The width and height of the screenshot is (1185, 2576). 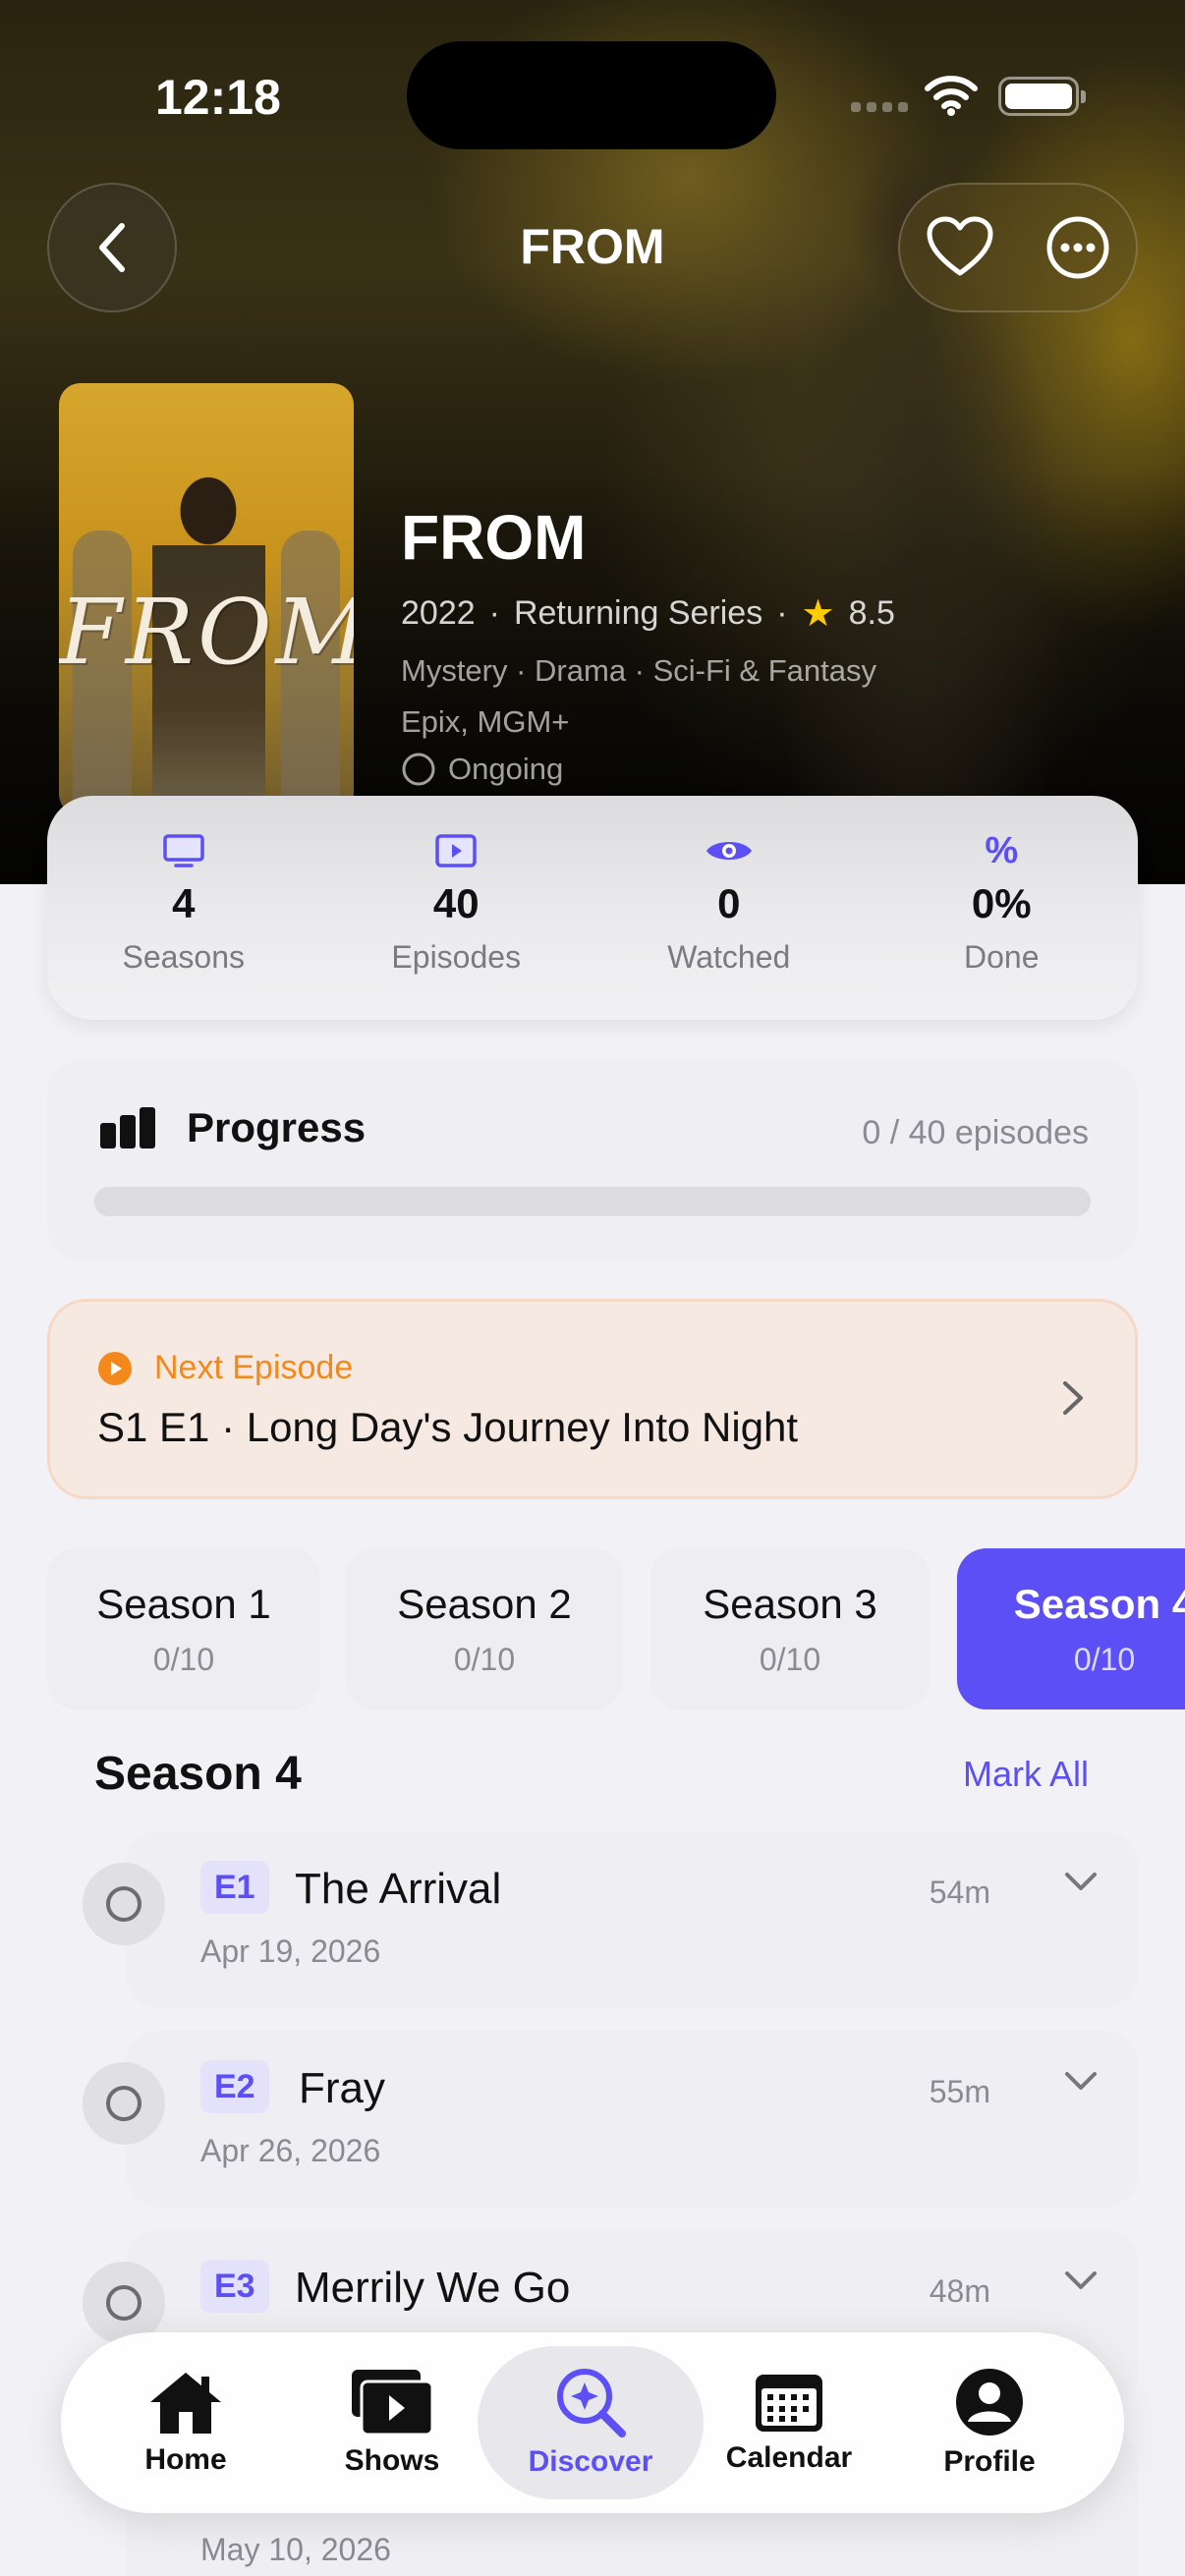 I want to click on status-time: 12:18, so click(x=218, y=97).